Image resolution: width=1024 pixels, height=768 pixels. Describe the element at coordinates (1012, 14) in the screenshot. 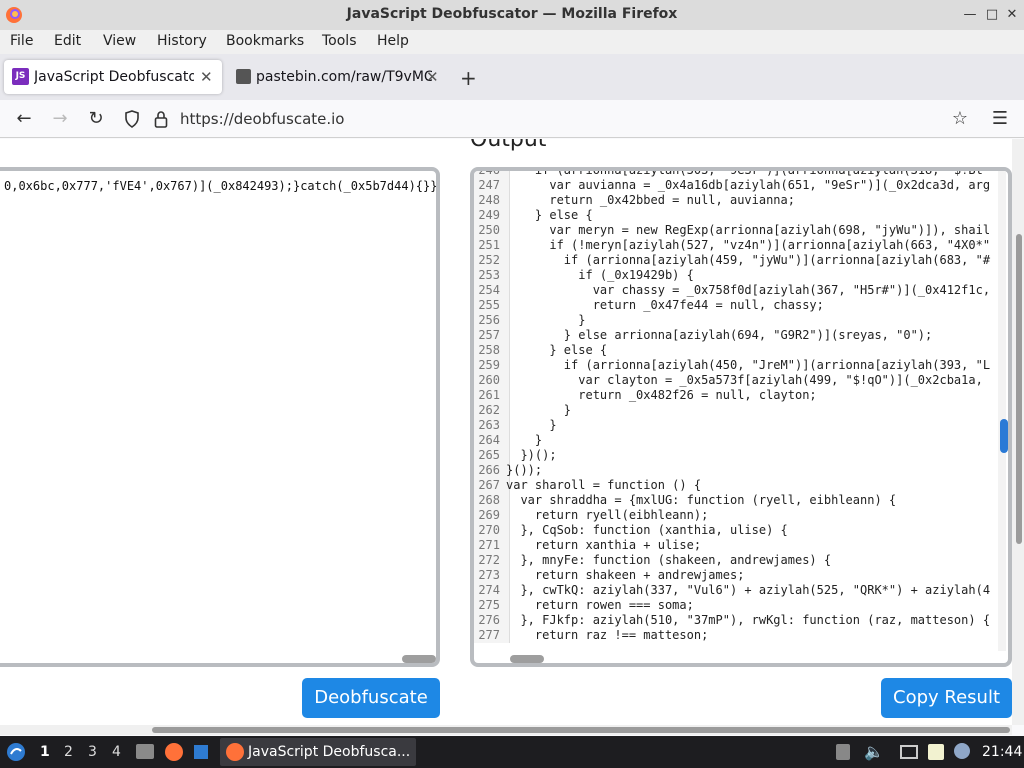

I see `close-window-button: ✕` at that location.